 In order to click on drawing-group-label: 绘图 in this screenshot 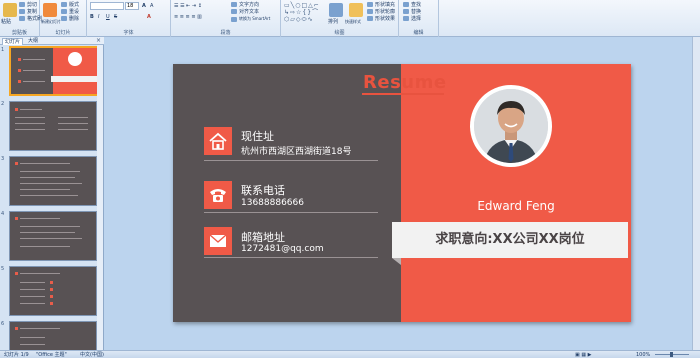, I will do `click(339, 33)`.